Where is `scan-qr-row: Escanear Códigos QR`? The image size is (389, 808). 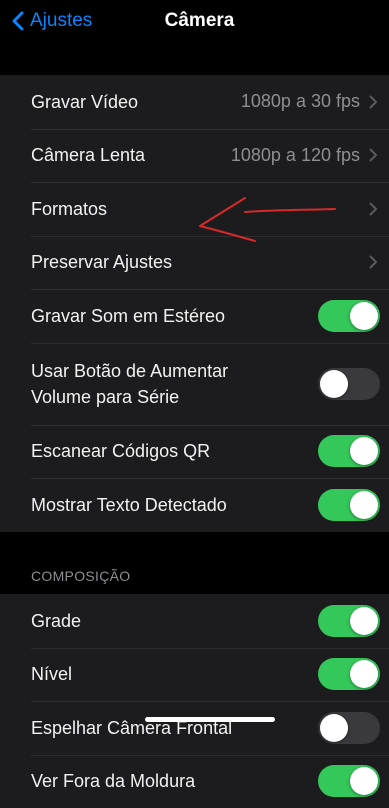
scan-qr-row: Escanear Códigos QR is located at coordinates (194, 452).